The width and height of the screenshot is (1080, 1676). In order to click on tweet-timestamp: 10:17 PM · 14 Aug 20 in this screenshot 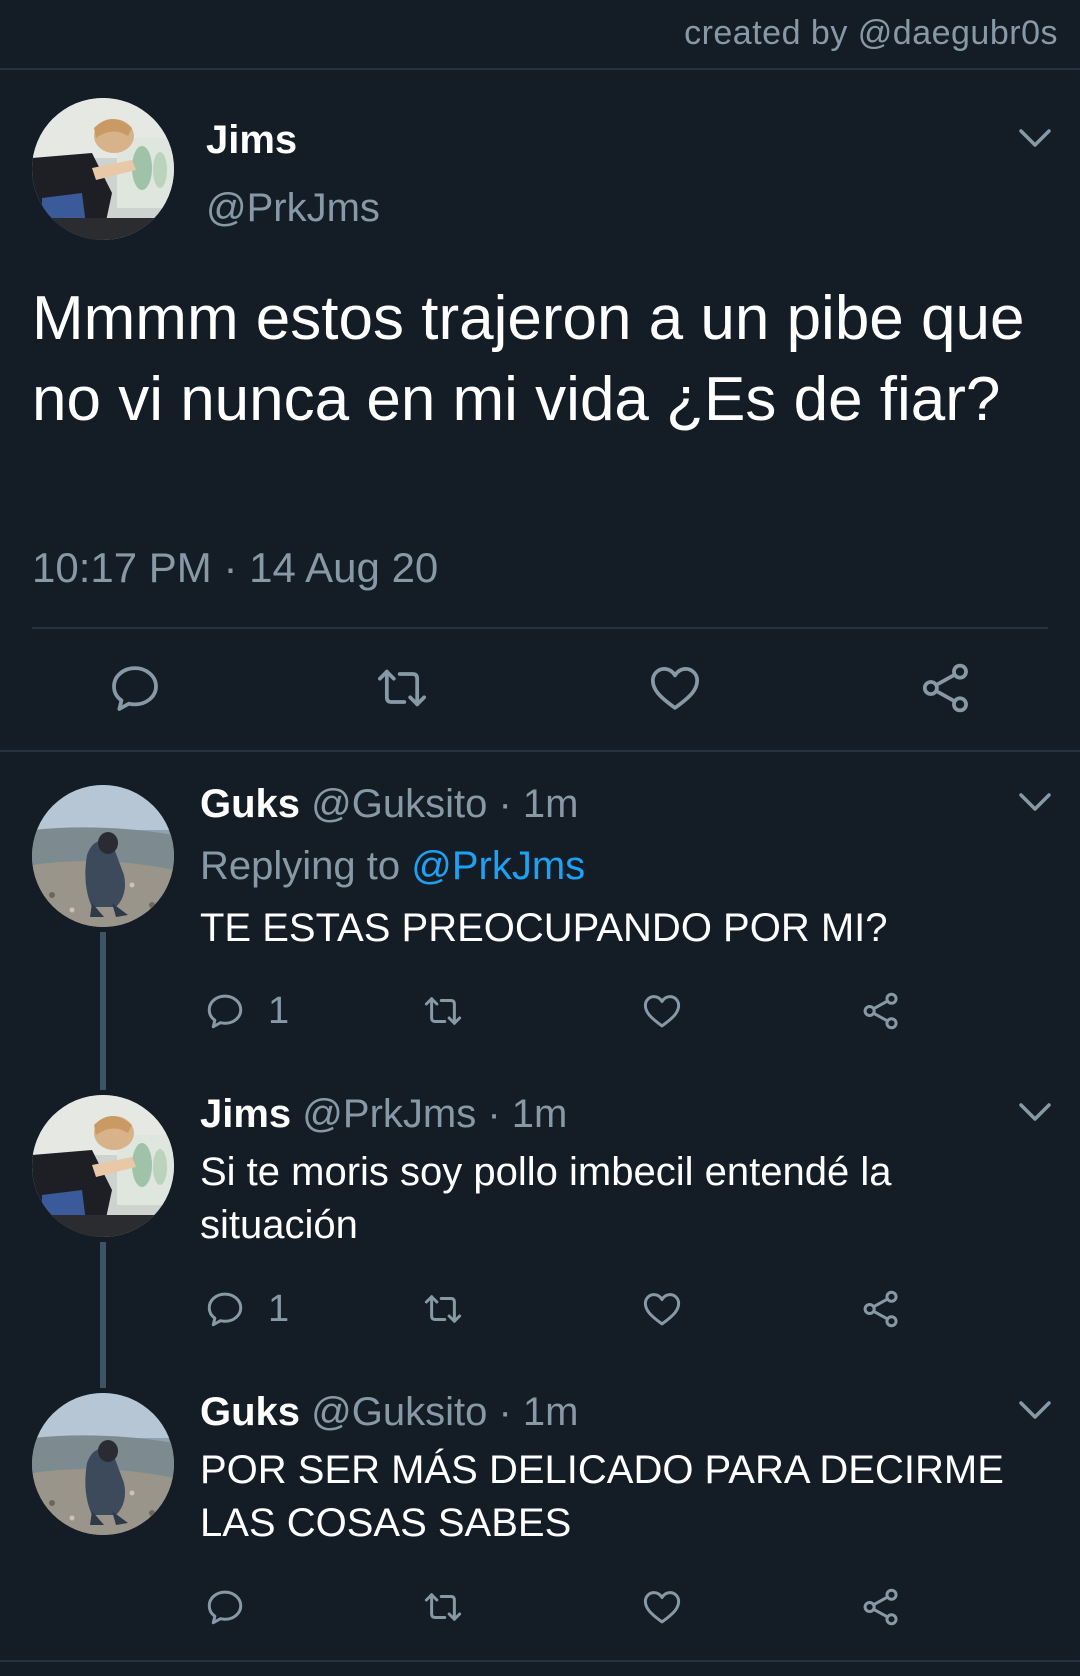, I will do `click(235, 568)`.